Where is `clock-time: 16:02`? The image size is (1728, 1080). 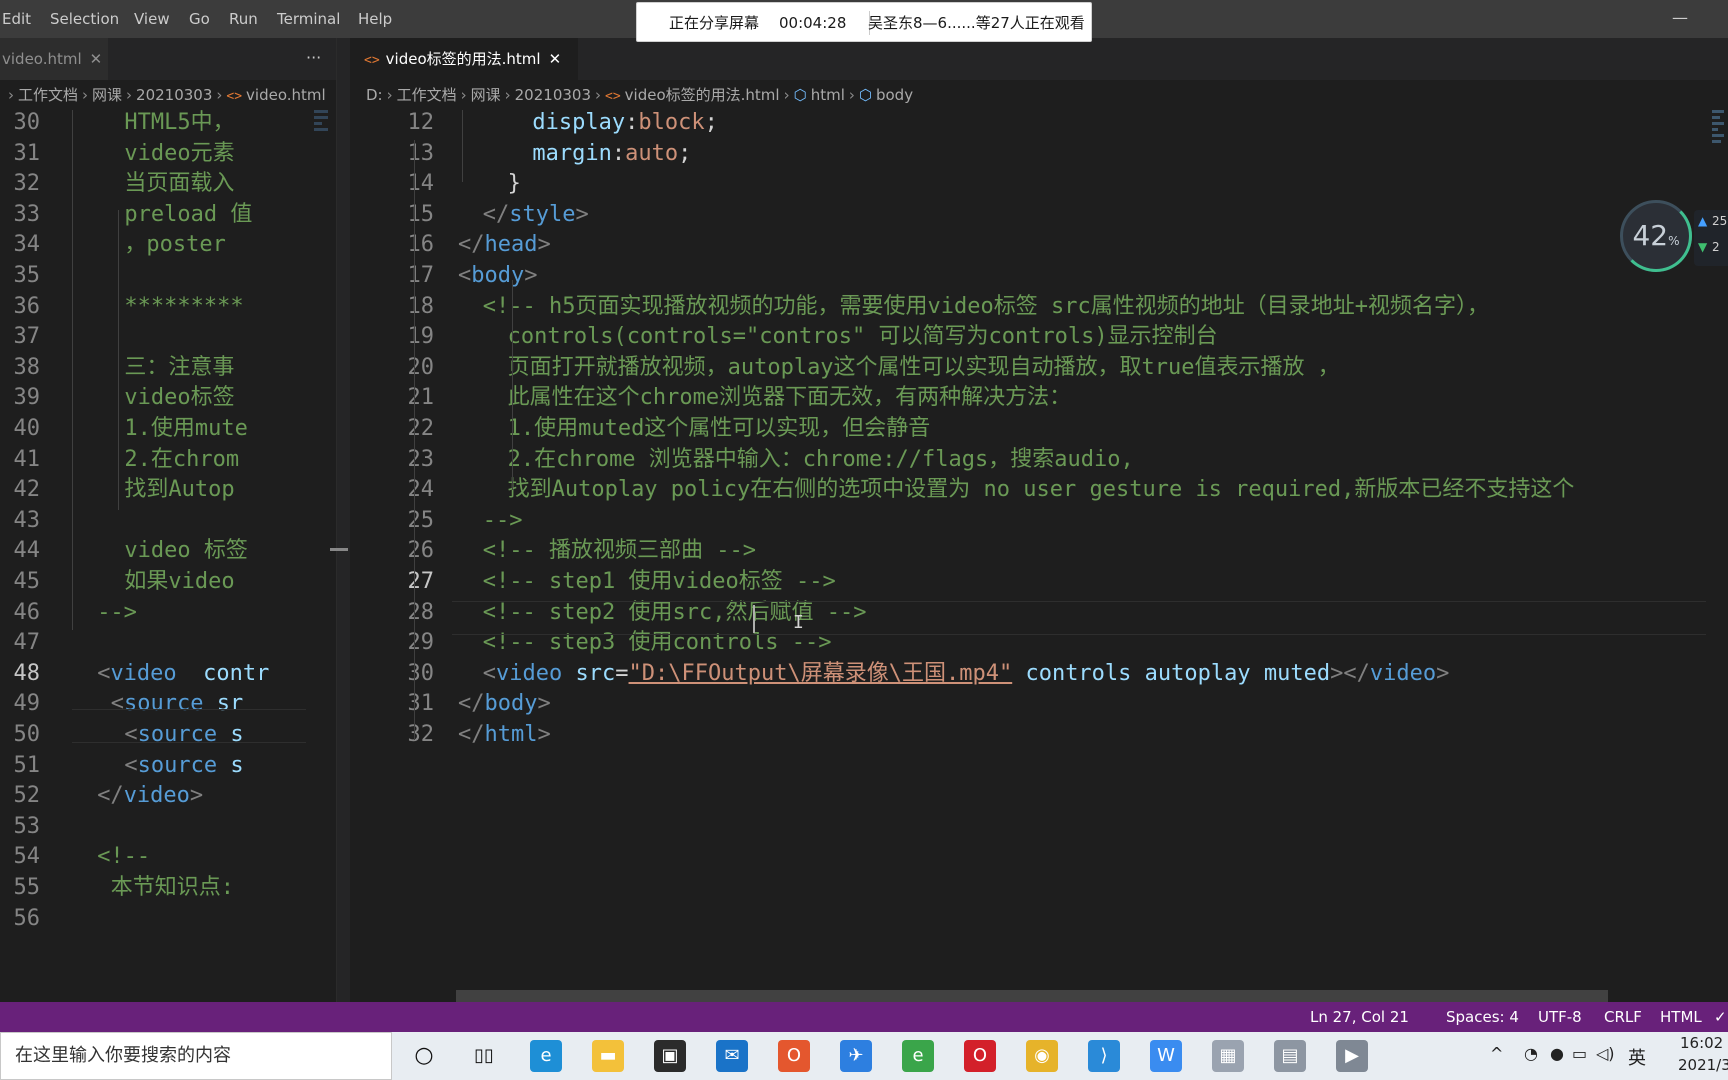 clock-time: 16:02 is located at coordinates (1701, 1043).